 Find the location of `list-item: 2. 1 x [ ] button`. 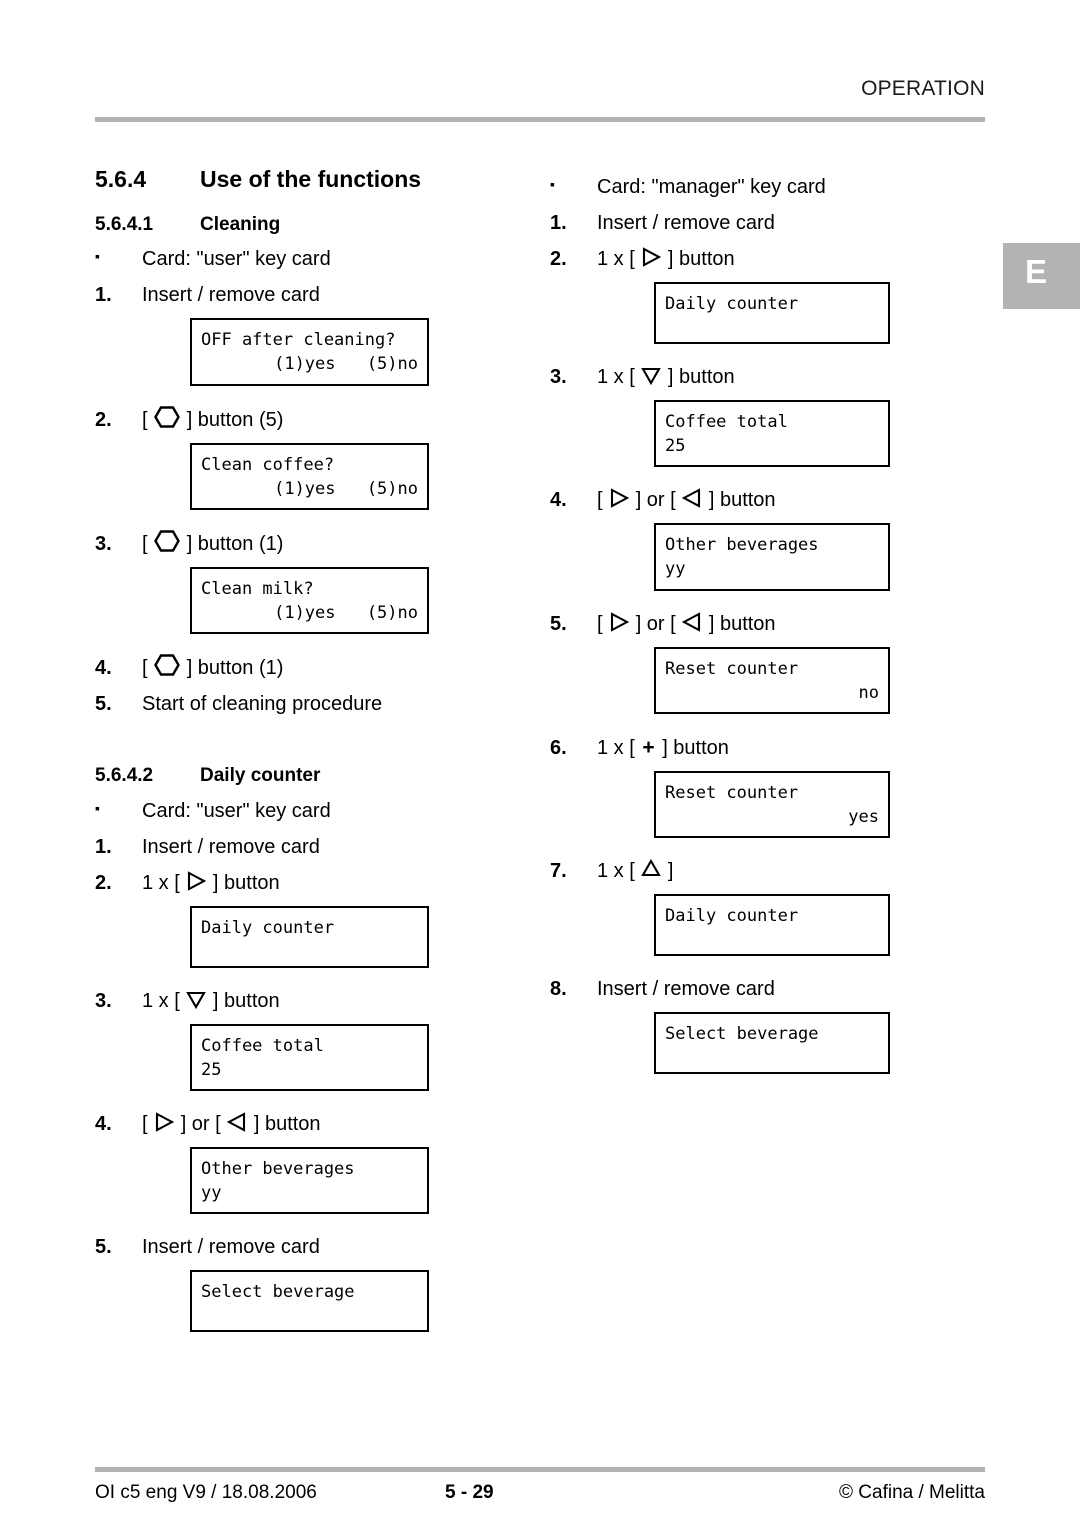

list-item: 2. 1 x [ ] button is located at coordinates (750, 259).